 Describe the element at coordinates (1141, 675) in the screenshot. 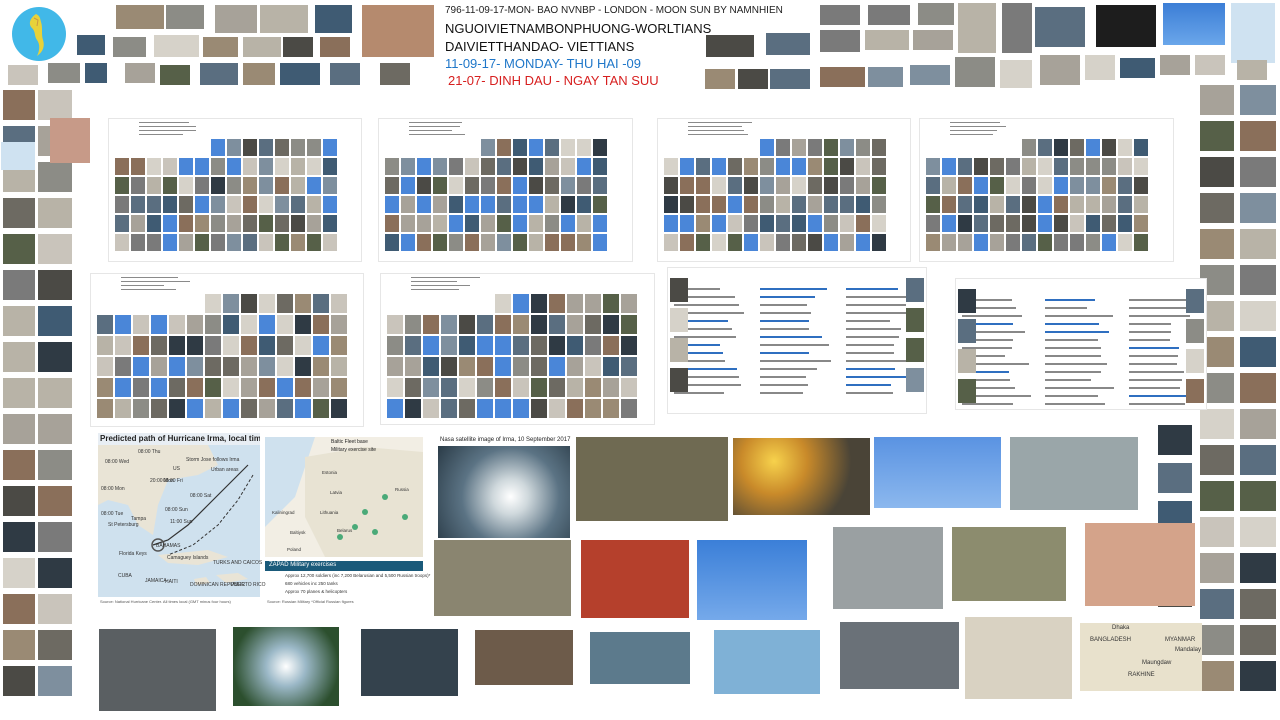

I see `bay-map-label: RAKHINE` at that location.